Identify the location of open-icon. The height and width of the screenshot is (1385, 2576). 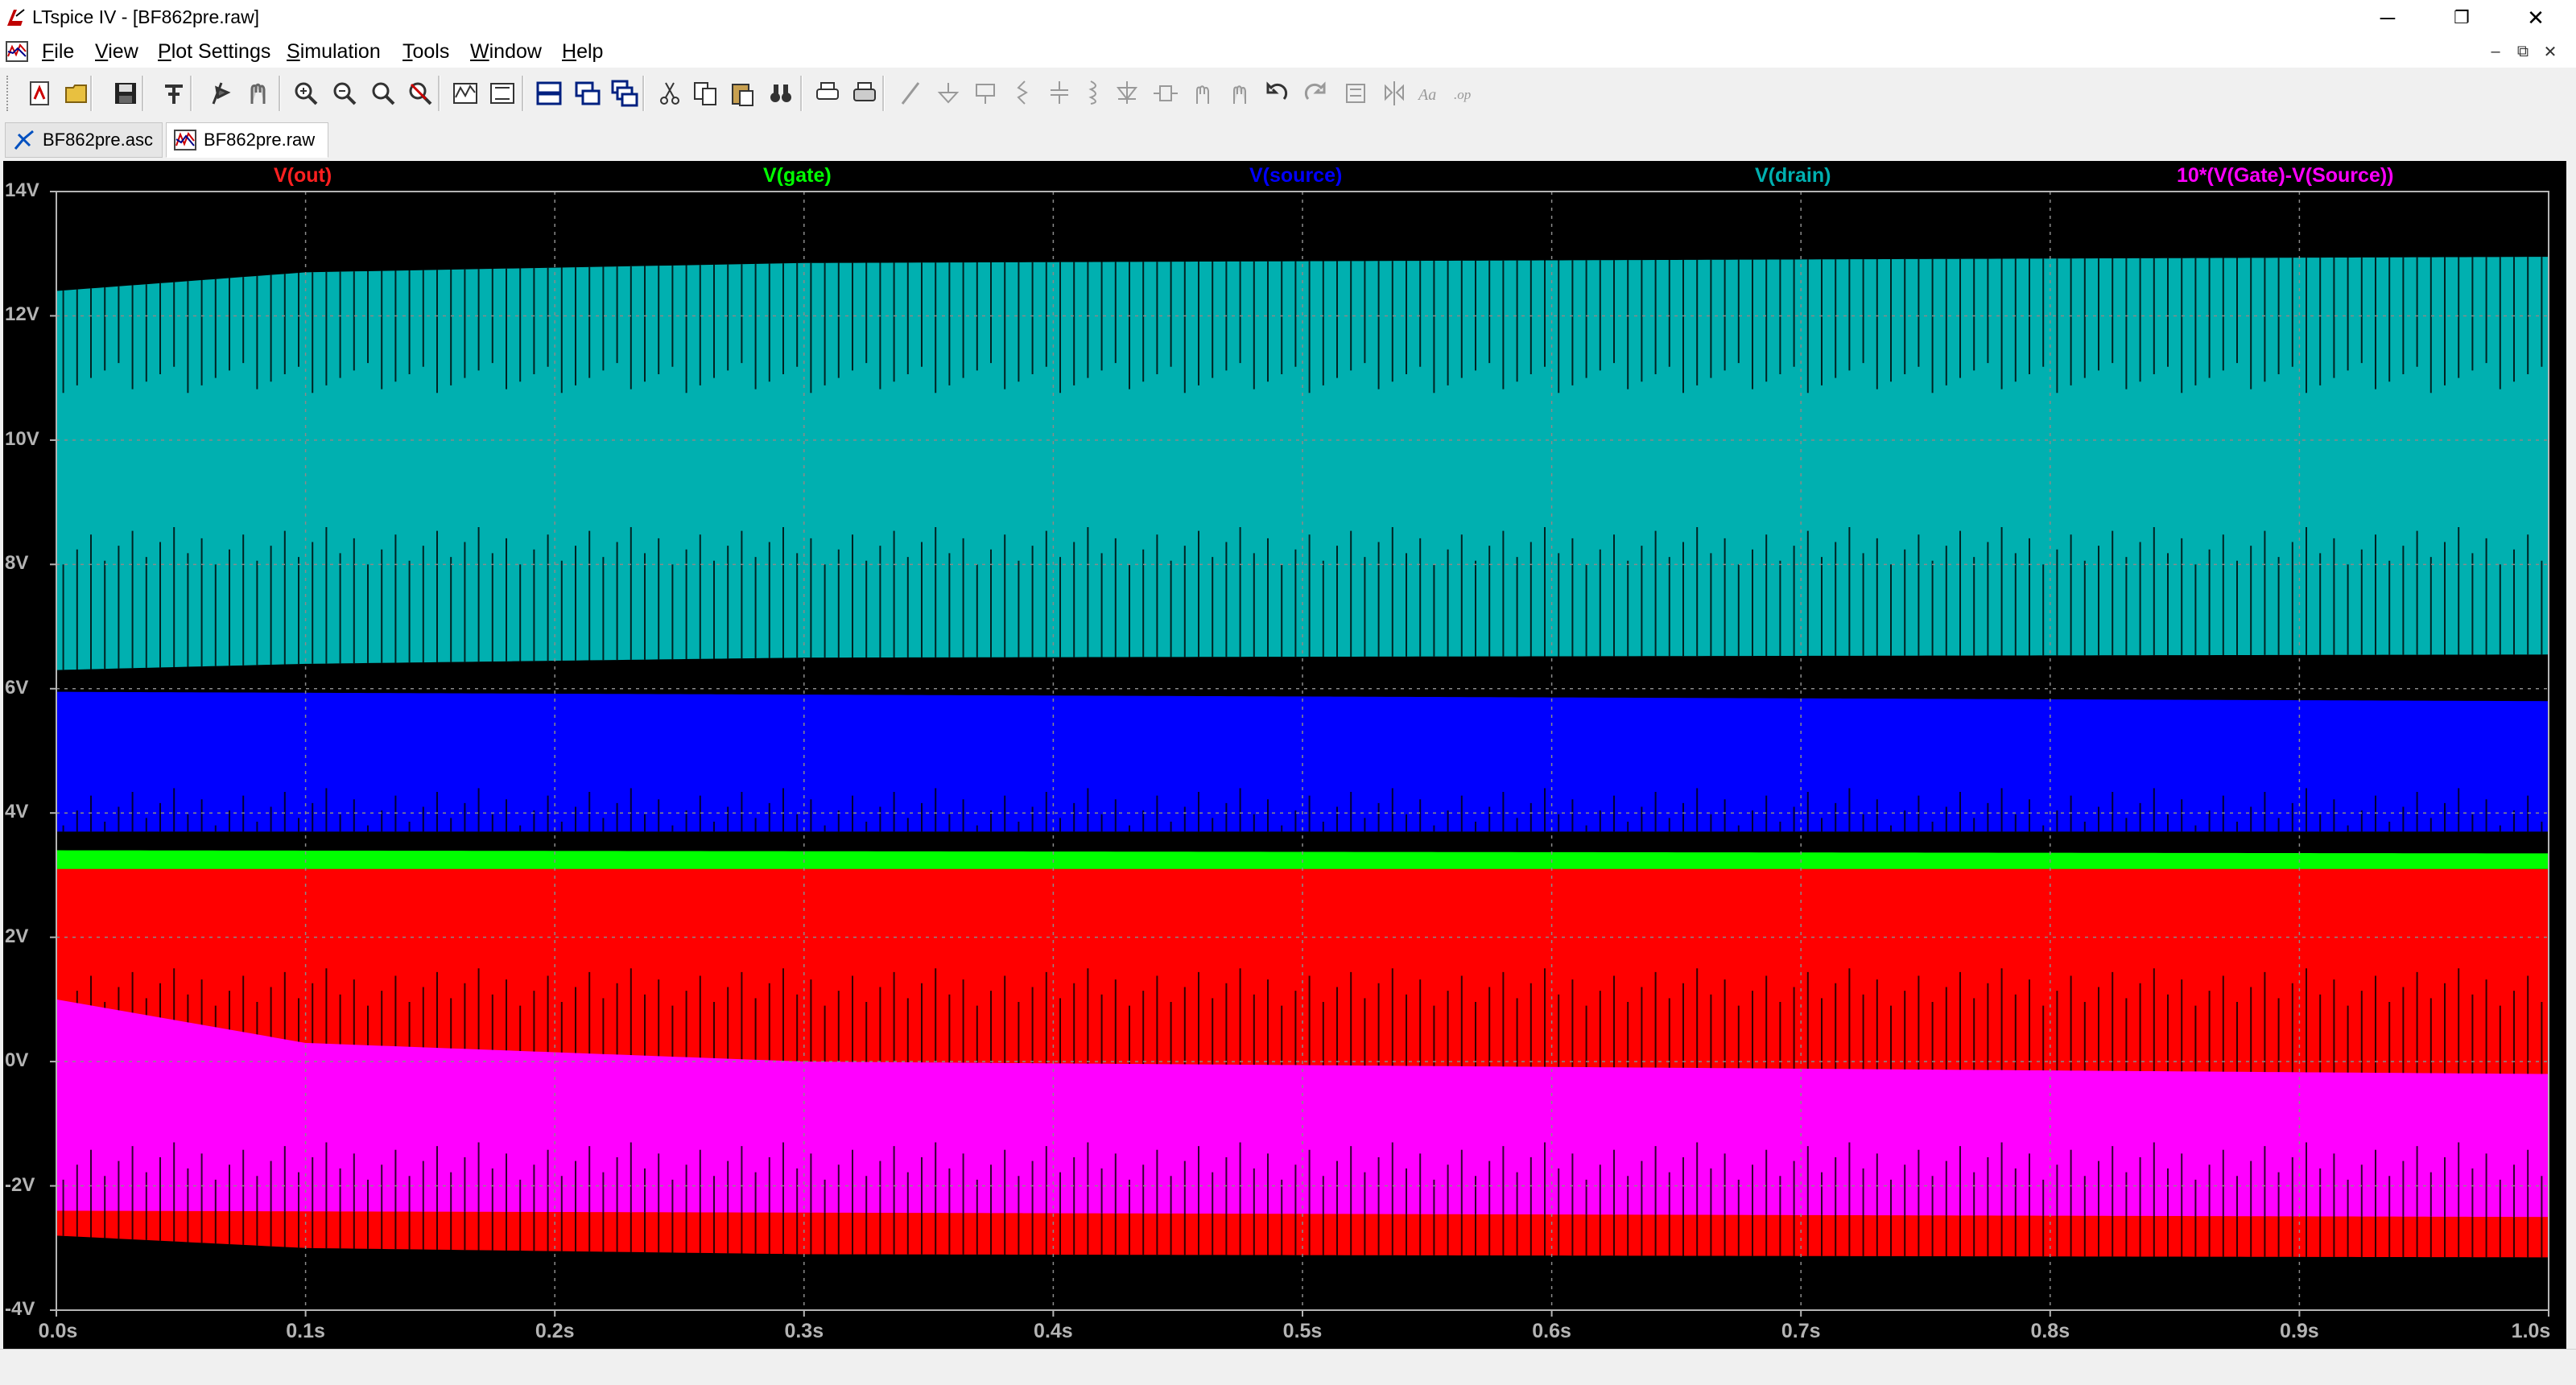
(76, 94).